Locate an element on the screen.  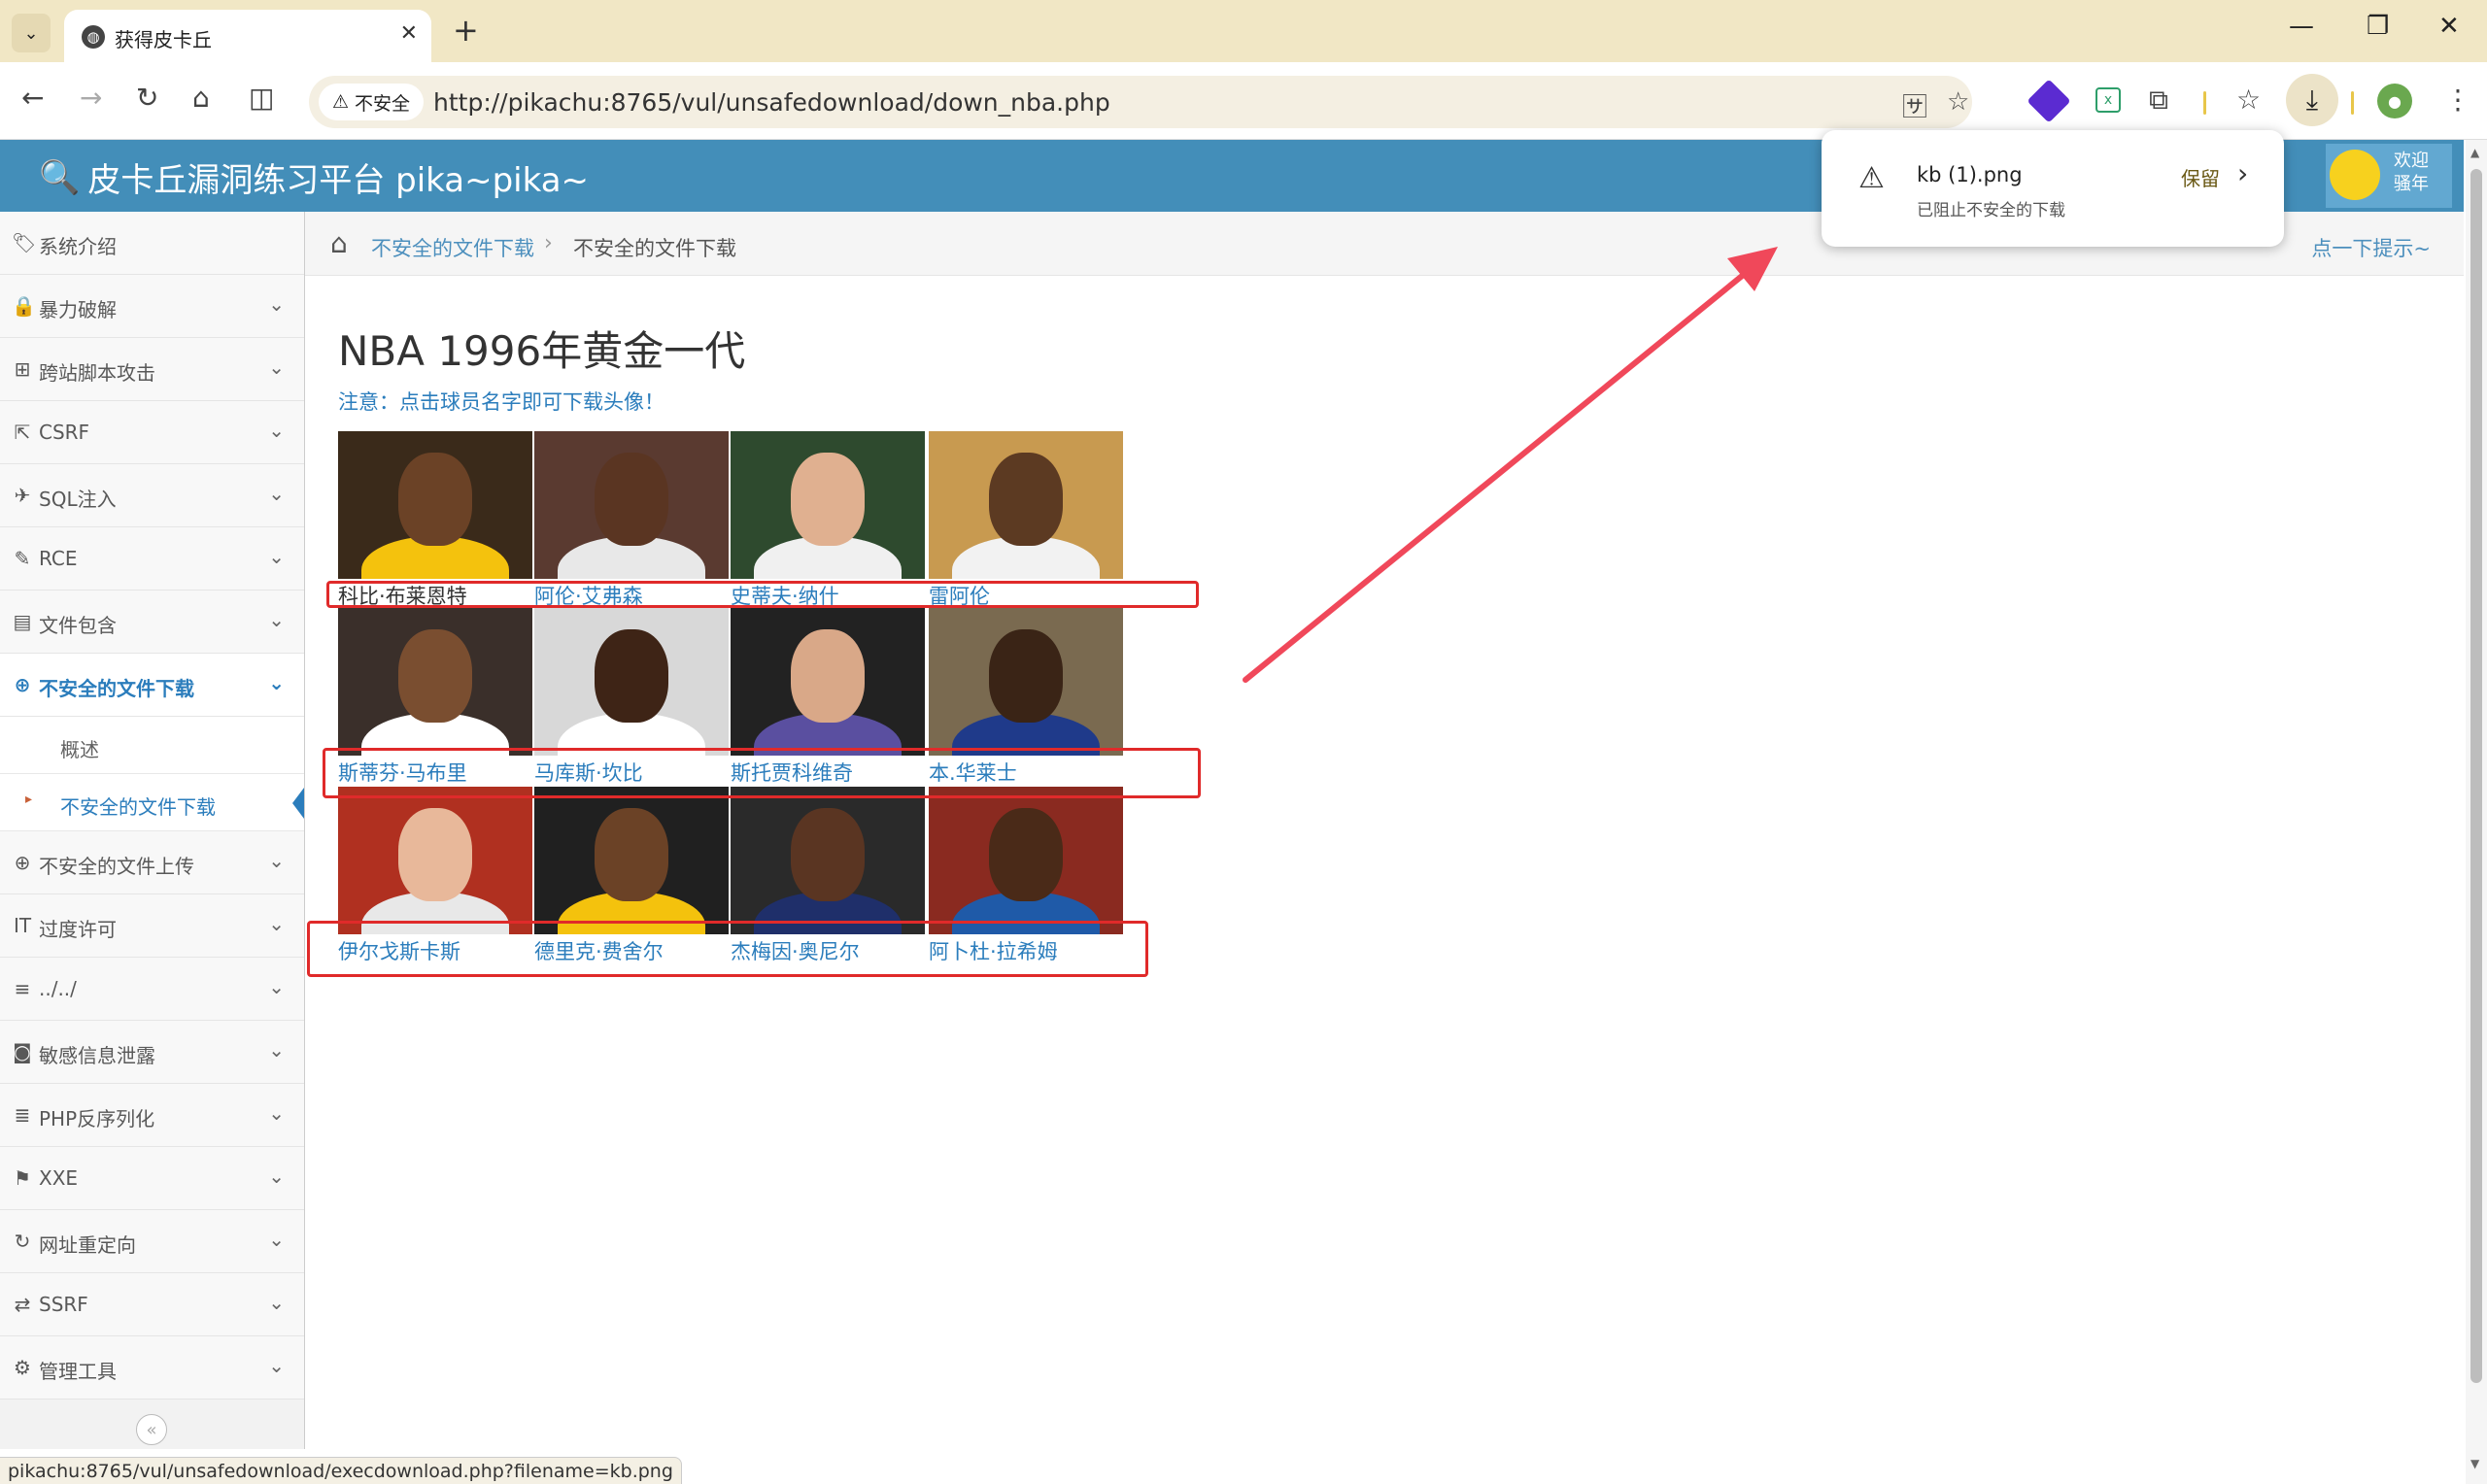
chevron-right-icon: › is located at coordinates (2242, 173).